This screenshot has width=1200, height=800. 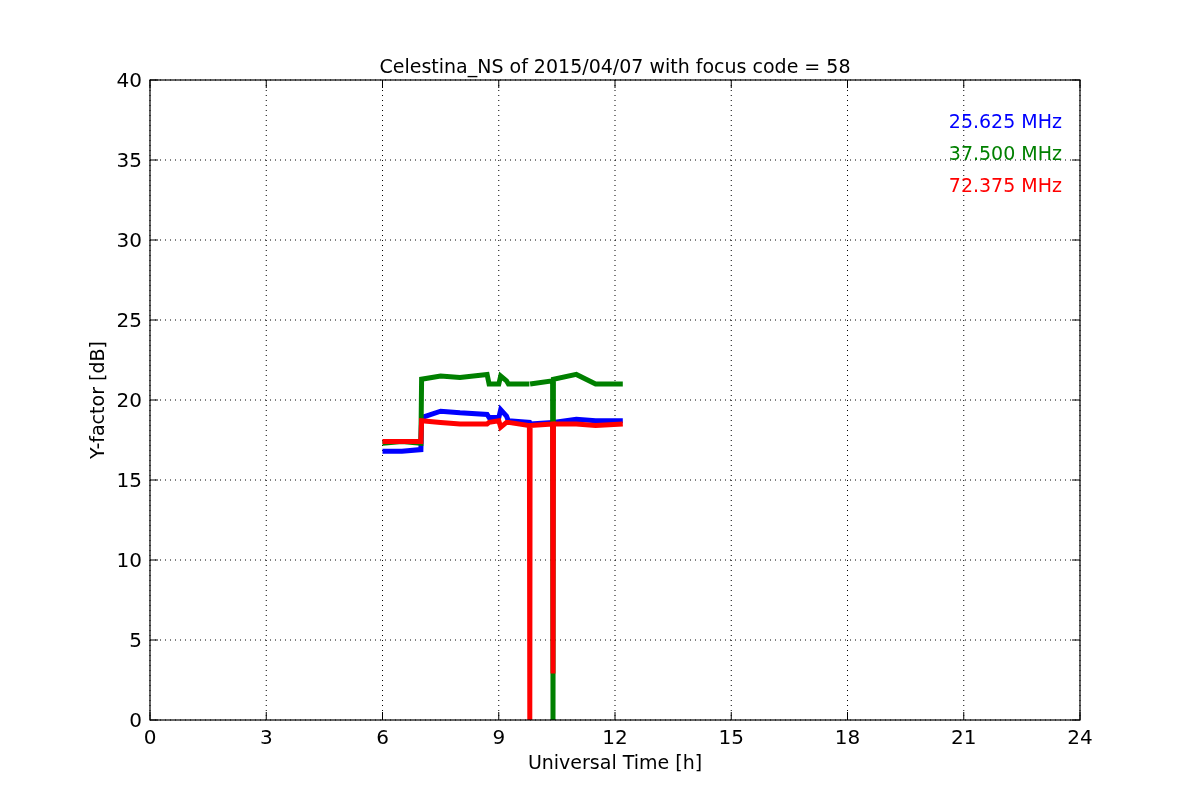 What do you see at coordinates (731, 737) in the screenshot?
I see `x-tick-label: 15` at bounding box center [731, 737].